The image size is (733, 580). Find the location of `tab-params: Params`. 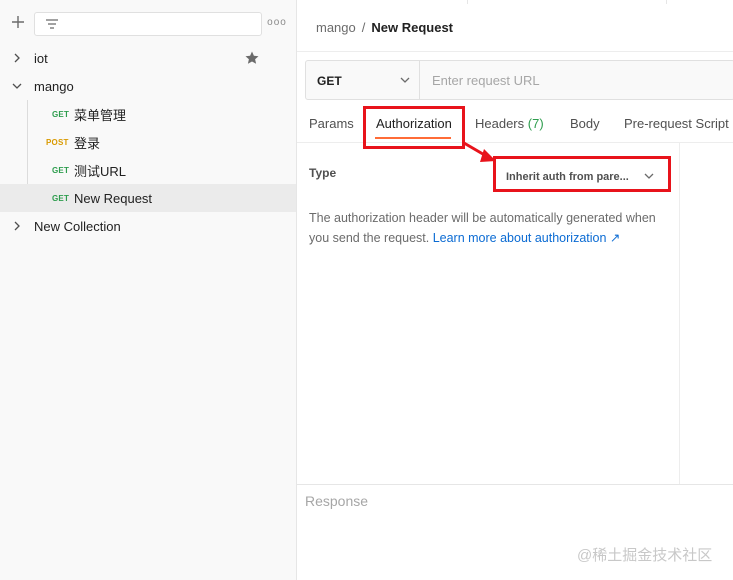

tab-params: Params is located at coordinates (331, 123).